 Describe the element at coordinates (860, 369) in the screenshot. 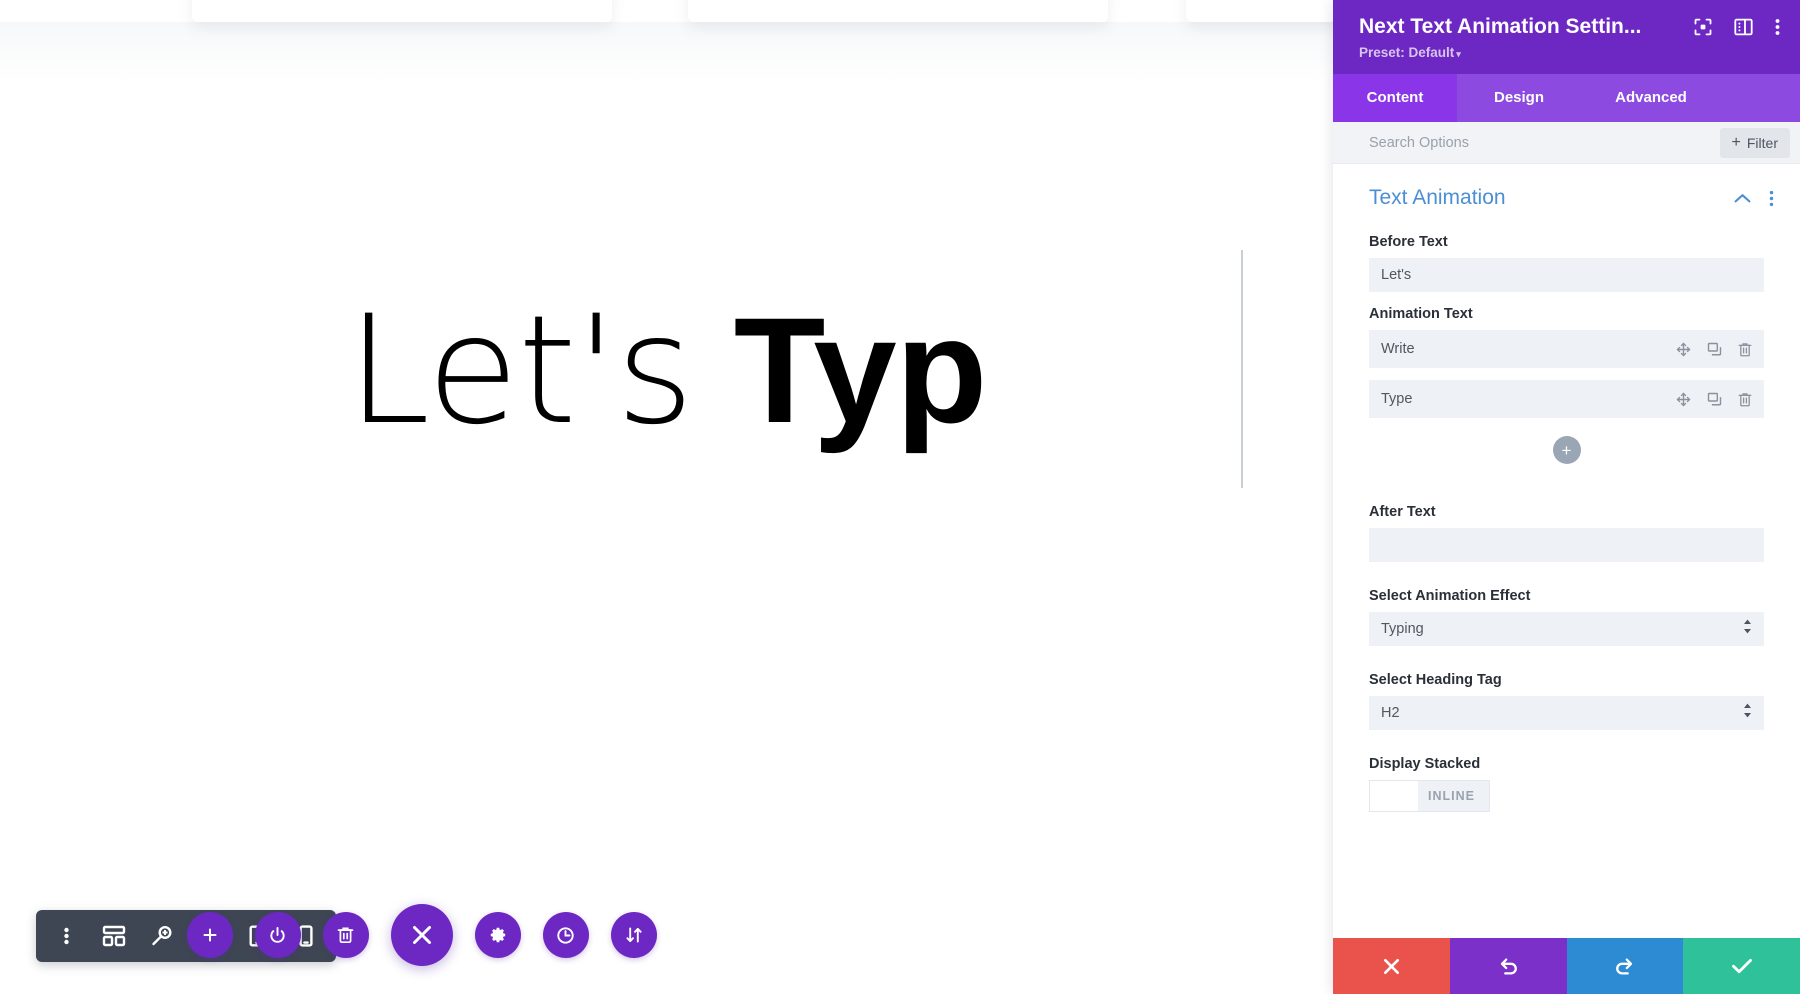

I see `hero-animated-text: Typ` at that location.